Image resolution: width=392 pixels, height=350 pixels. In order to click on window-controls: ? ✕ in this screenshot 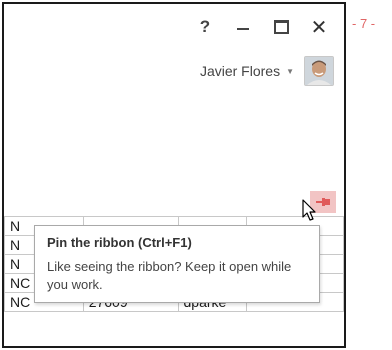, I will do `click(262, 27)`.